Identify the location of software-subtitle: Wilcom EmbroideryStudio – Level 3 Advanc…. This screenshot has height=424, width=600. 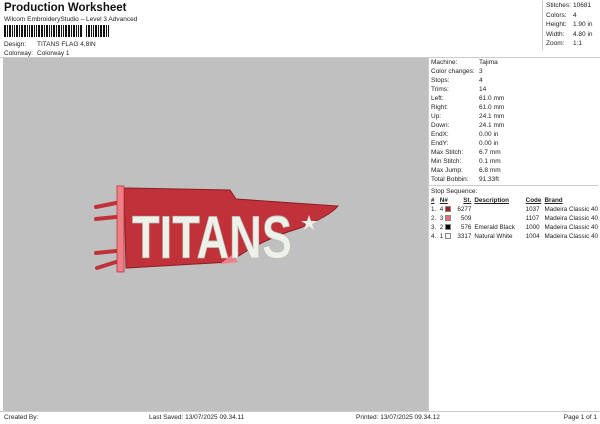
(71, 19).